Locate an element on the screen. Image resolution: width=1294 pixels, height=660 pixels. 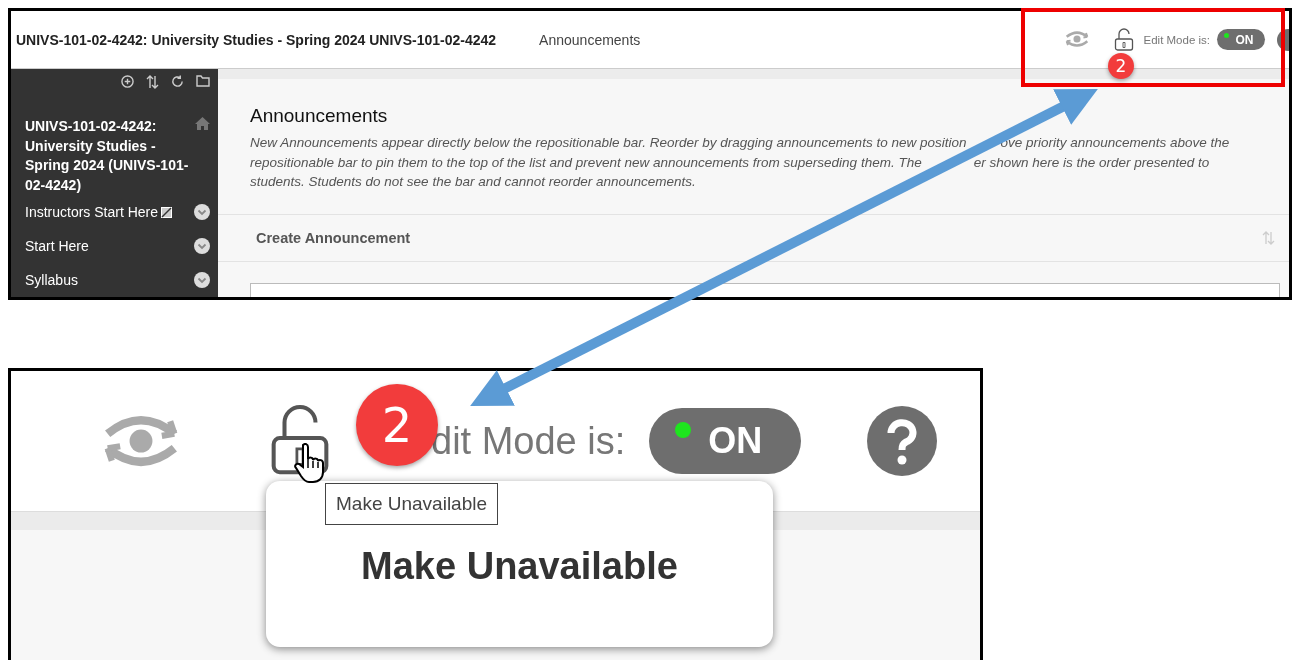
menu-item: Syllabus is located at coordinates (51, 280).